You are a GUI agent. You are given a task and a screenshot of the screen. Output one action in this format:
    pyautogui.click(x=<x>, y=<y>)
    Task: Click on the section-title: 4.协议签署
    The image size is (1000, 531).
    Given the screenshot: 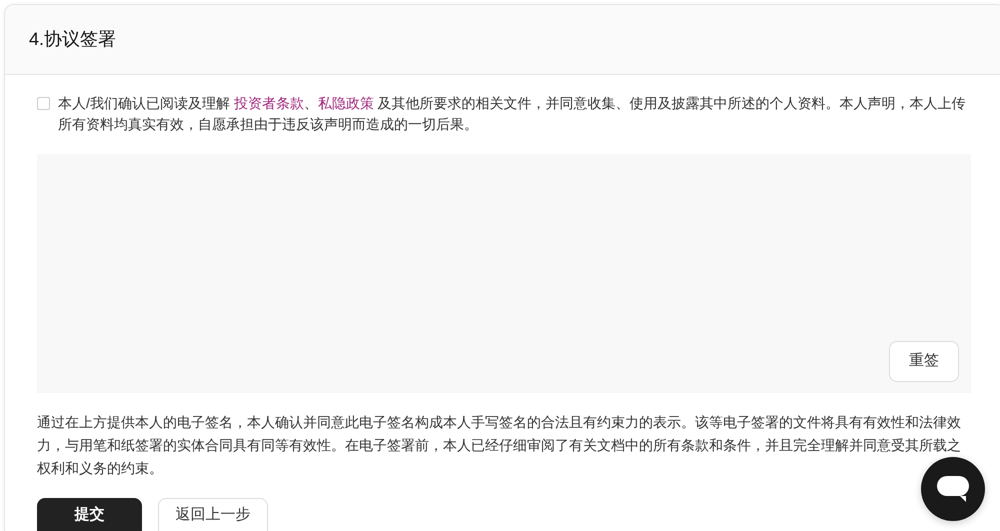 What is the action you would take?
    pyautogui.click(x=72, y=39)
    